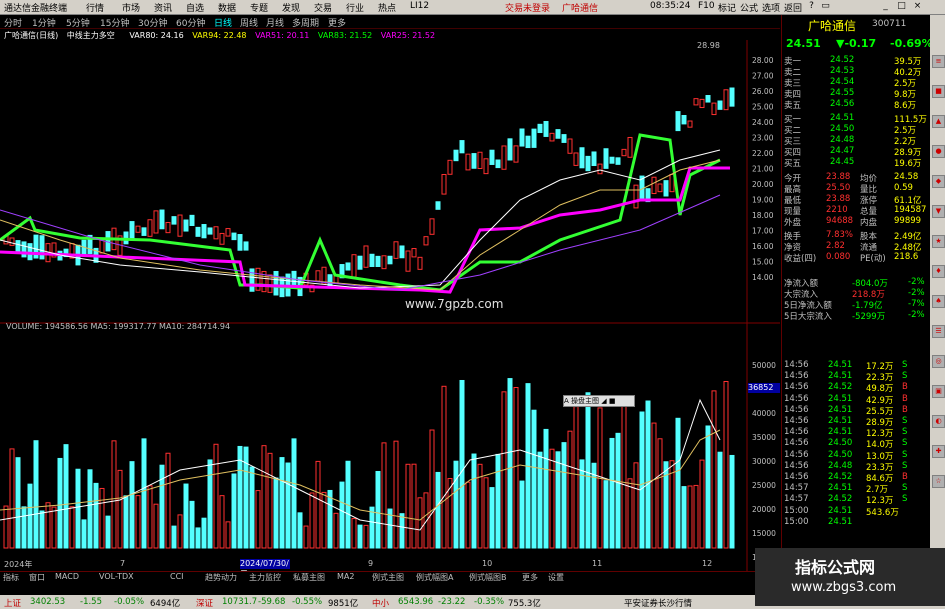 The height and width of the screenshot is (609, 945). I want to click on tick-volume: 13.0万, so click(880, 456).